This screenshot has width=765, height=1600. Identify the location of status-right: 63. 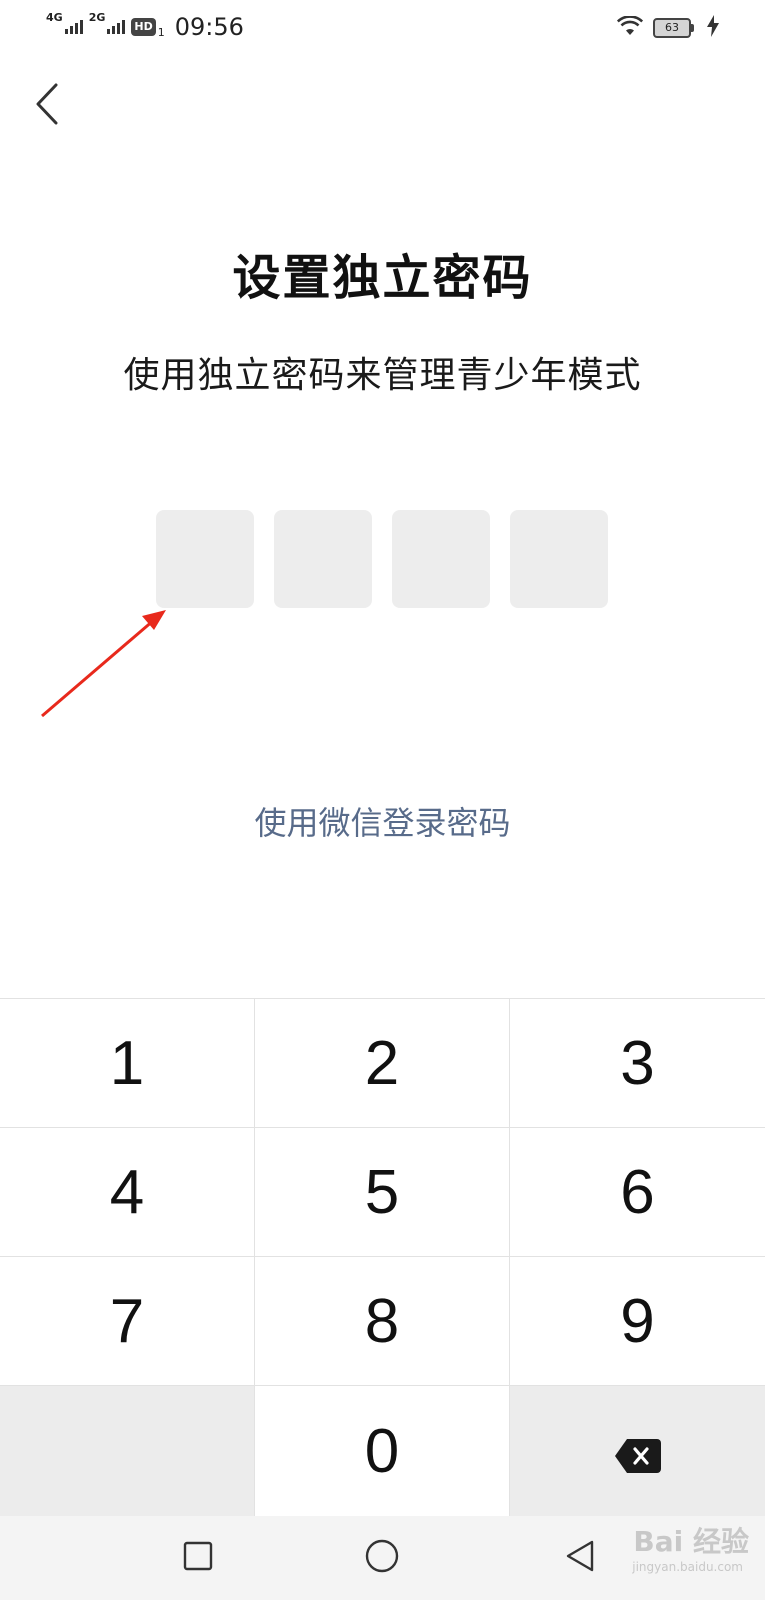
(667, 28).